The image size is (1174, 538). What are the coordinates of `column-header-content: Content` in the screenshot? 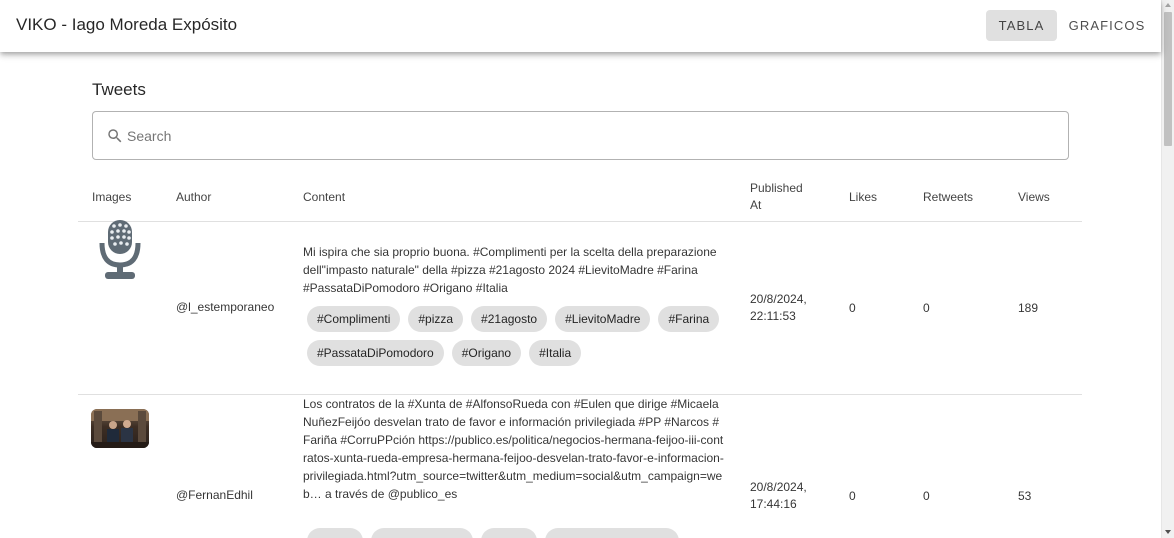 It's located at (324, 197).